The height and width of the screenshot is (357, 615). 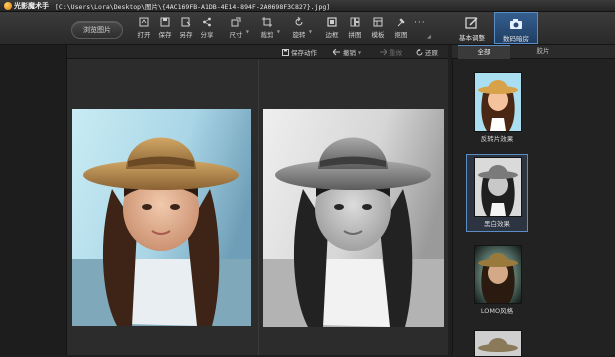 I want to click on save-action-label: 保存动作, so click(x=304, y=53).